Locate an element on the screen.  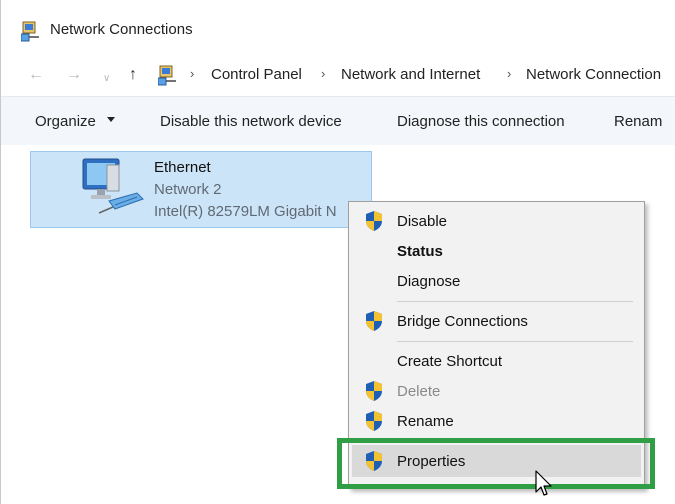
organize-button: Organize is located at coordinates (65, 121).